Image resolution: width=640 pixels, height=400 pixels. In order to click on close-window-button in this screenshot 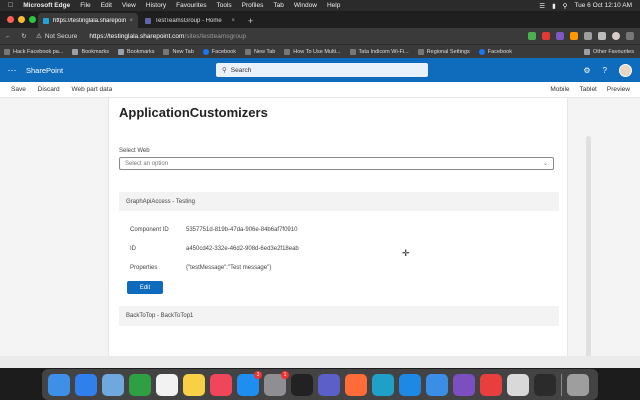, I will do `click(10, 19)`.